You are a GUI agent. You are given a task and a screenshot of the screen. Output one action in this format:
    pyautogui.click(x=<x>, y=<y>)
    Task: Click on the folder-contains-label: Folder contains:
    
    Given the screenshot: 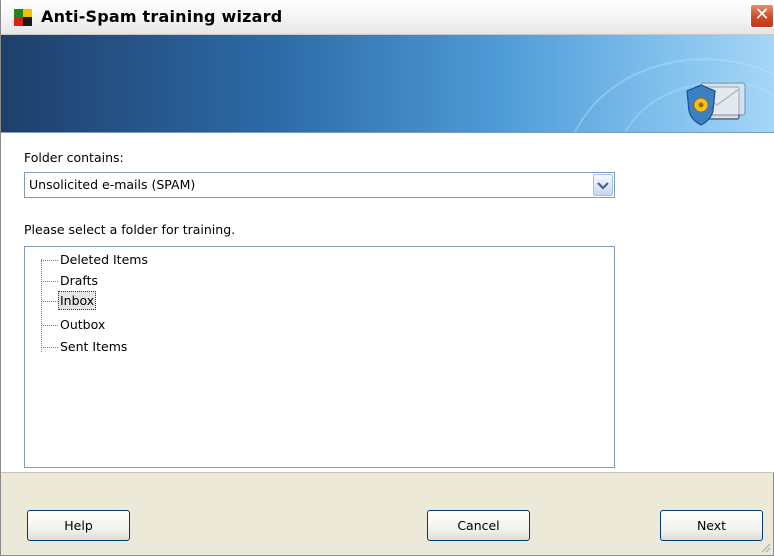 What is the action you would take?
    pyautogui.click(x=74, y=157)
    